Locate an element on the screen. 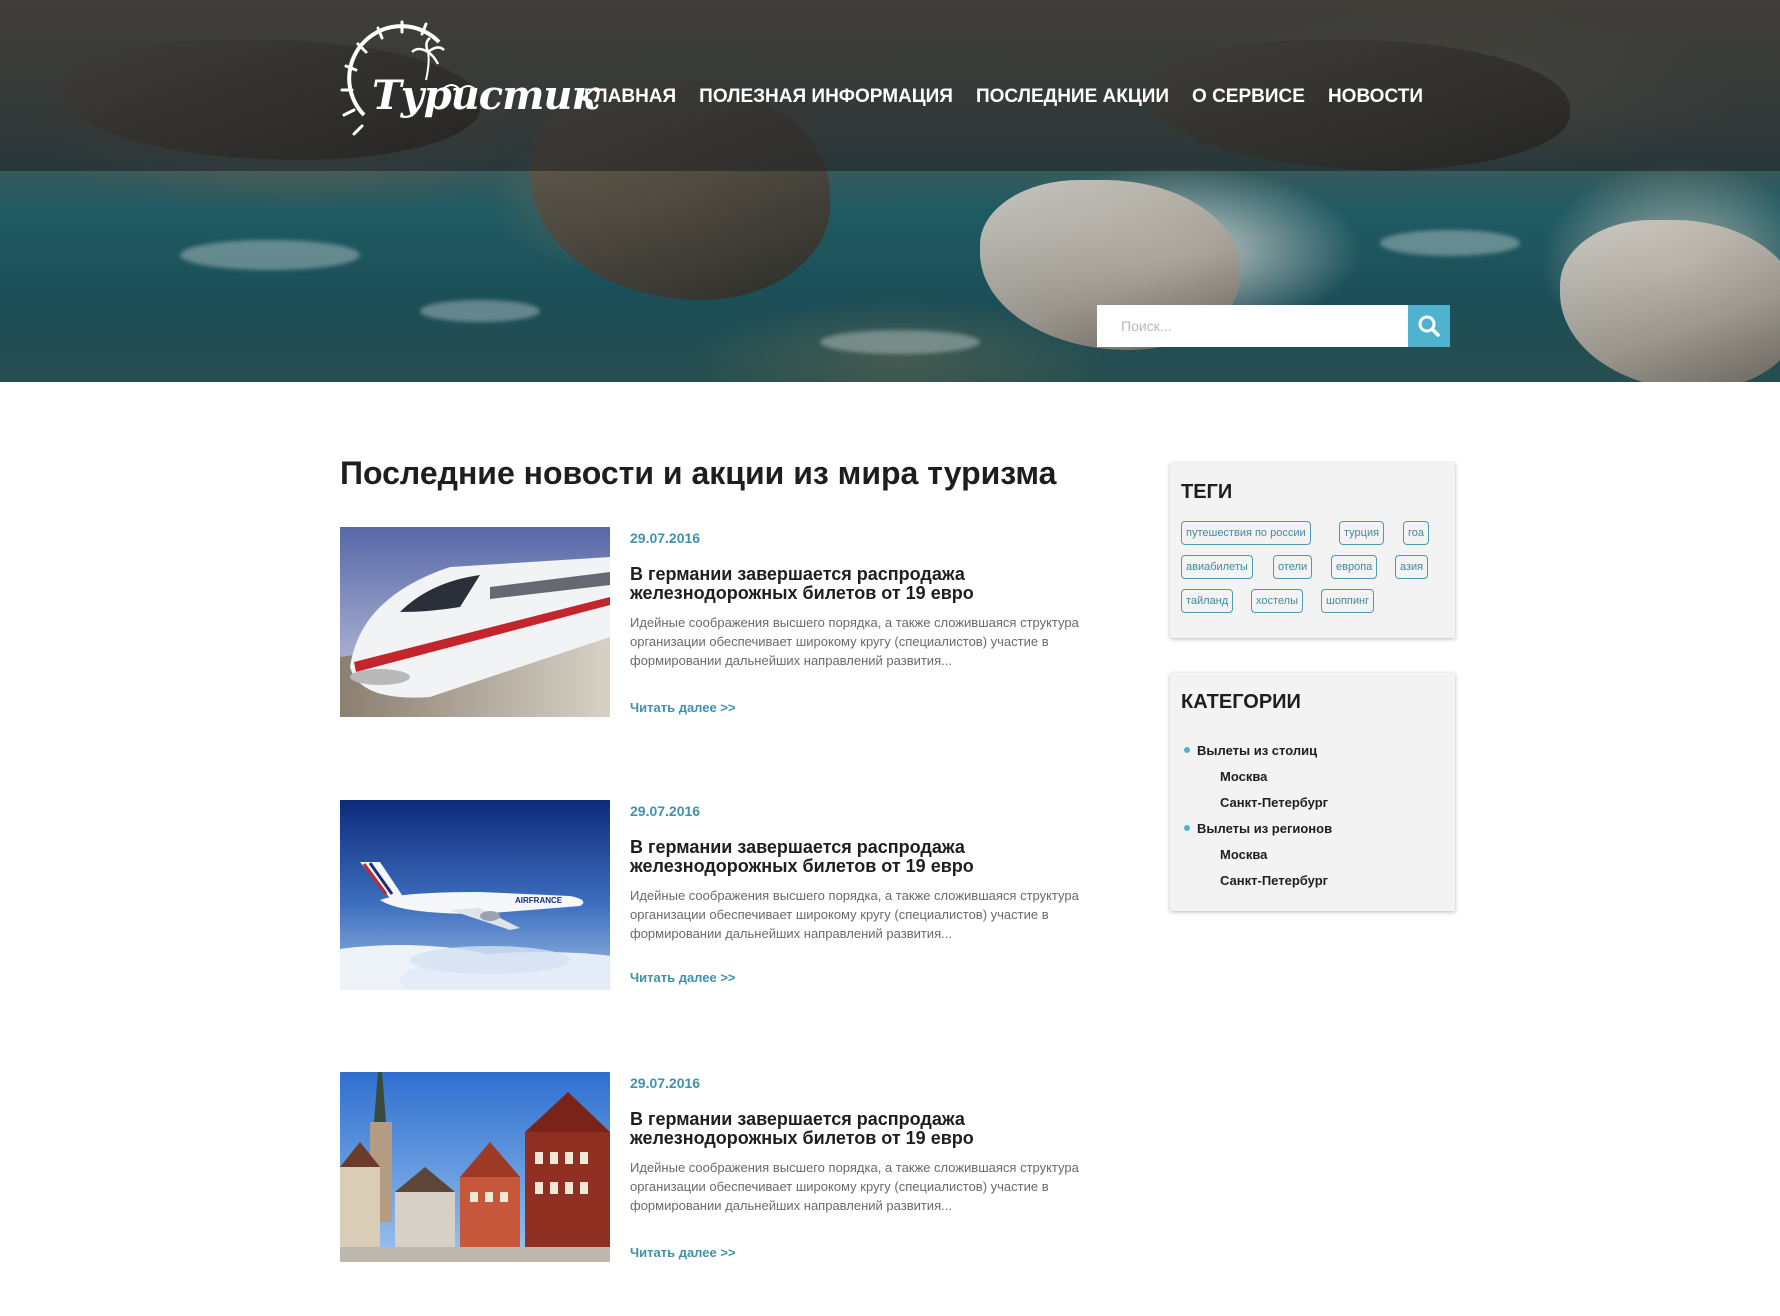 This screenshot has width=1780, height=1316. nav-item-latest-deals: ПОСЛЕДНИЕ АКЦИИ is located at coordinates (1072, 98).